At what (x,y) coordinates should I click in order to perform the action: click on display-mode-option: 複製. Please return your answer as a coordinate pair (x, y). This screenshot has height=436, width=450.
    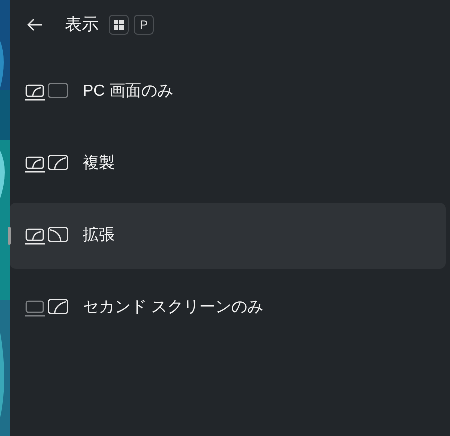
    Looking at the image, I should click on (228, 164).